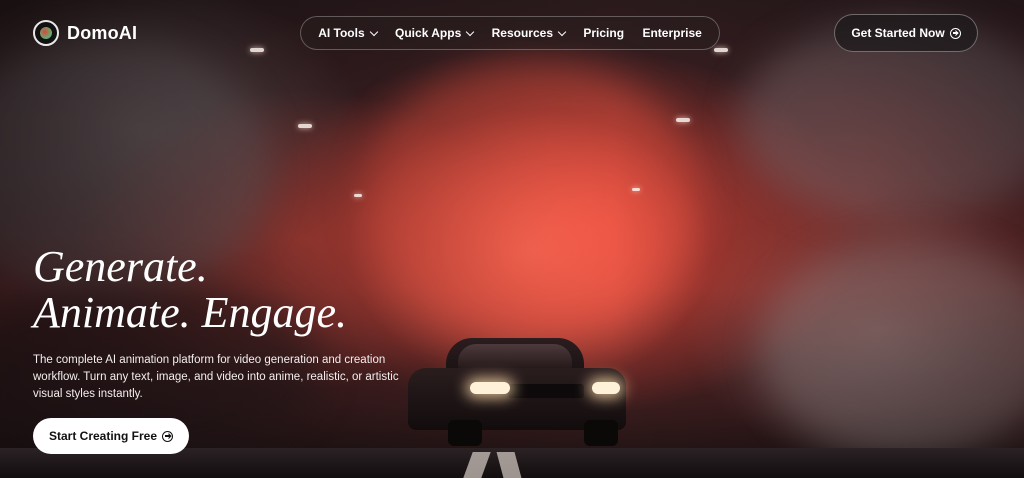 The width and height of the screenshot is (1024, 478). What do you see at coordinates (515, 356) in the screenshot?
I see `car-windshield` at bounding box center [515, 356].